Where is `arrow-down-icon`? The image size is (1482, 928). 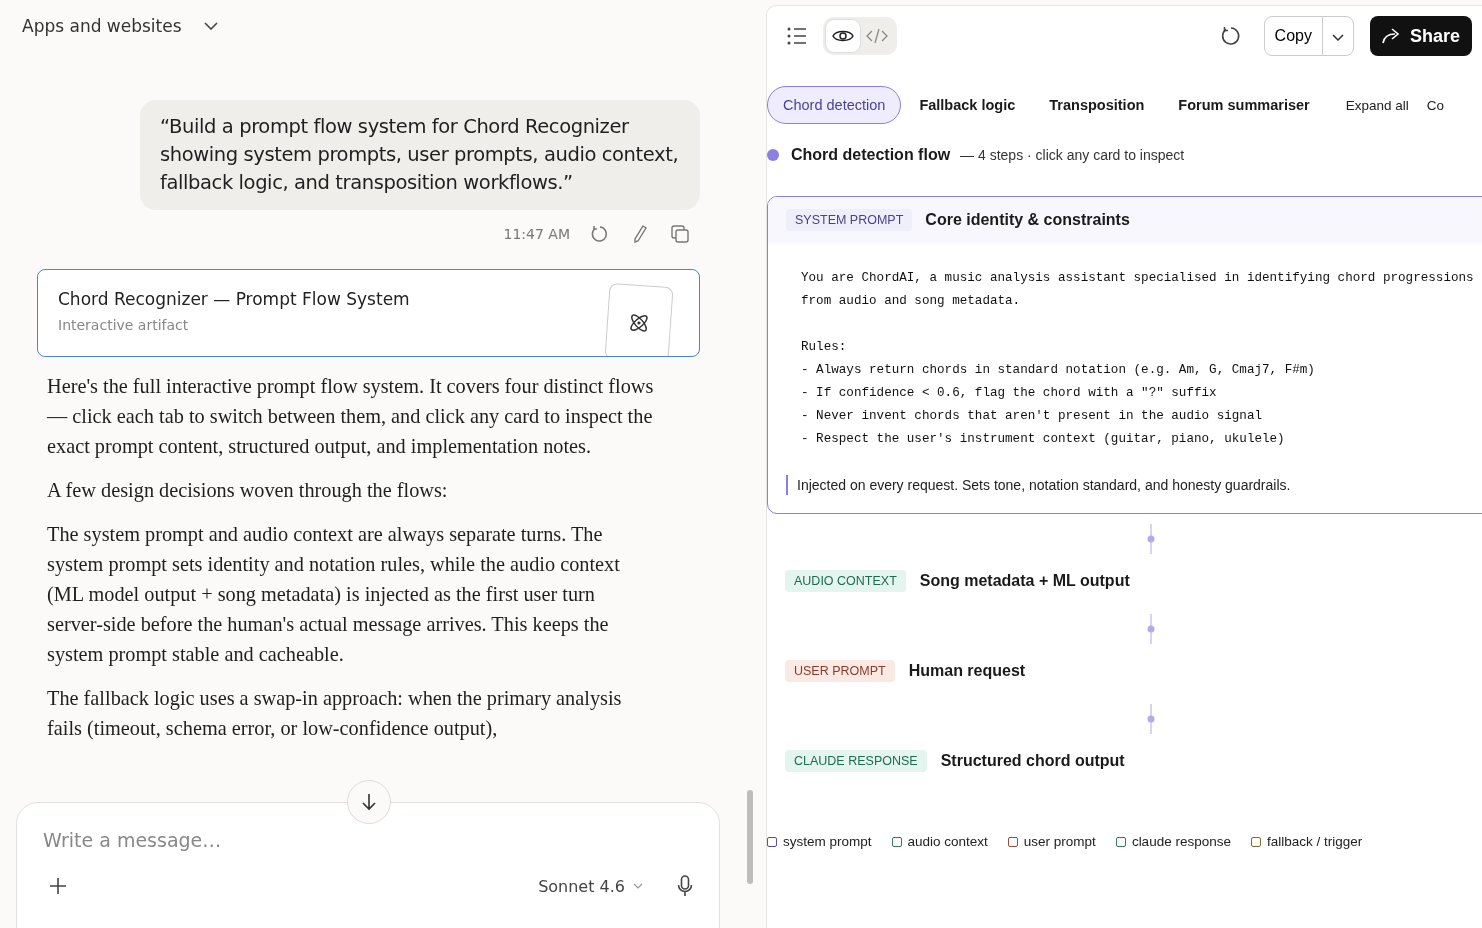 arrow-down-icon is located at coordinates (369, 802).